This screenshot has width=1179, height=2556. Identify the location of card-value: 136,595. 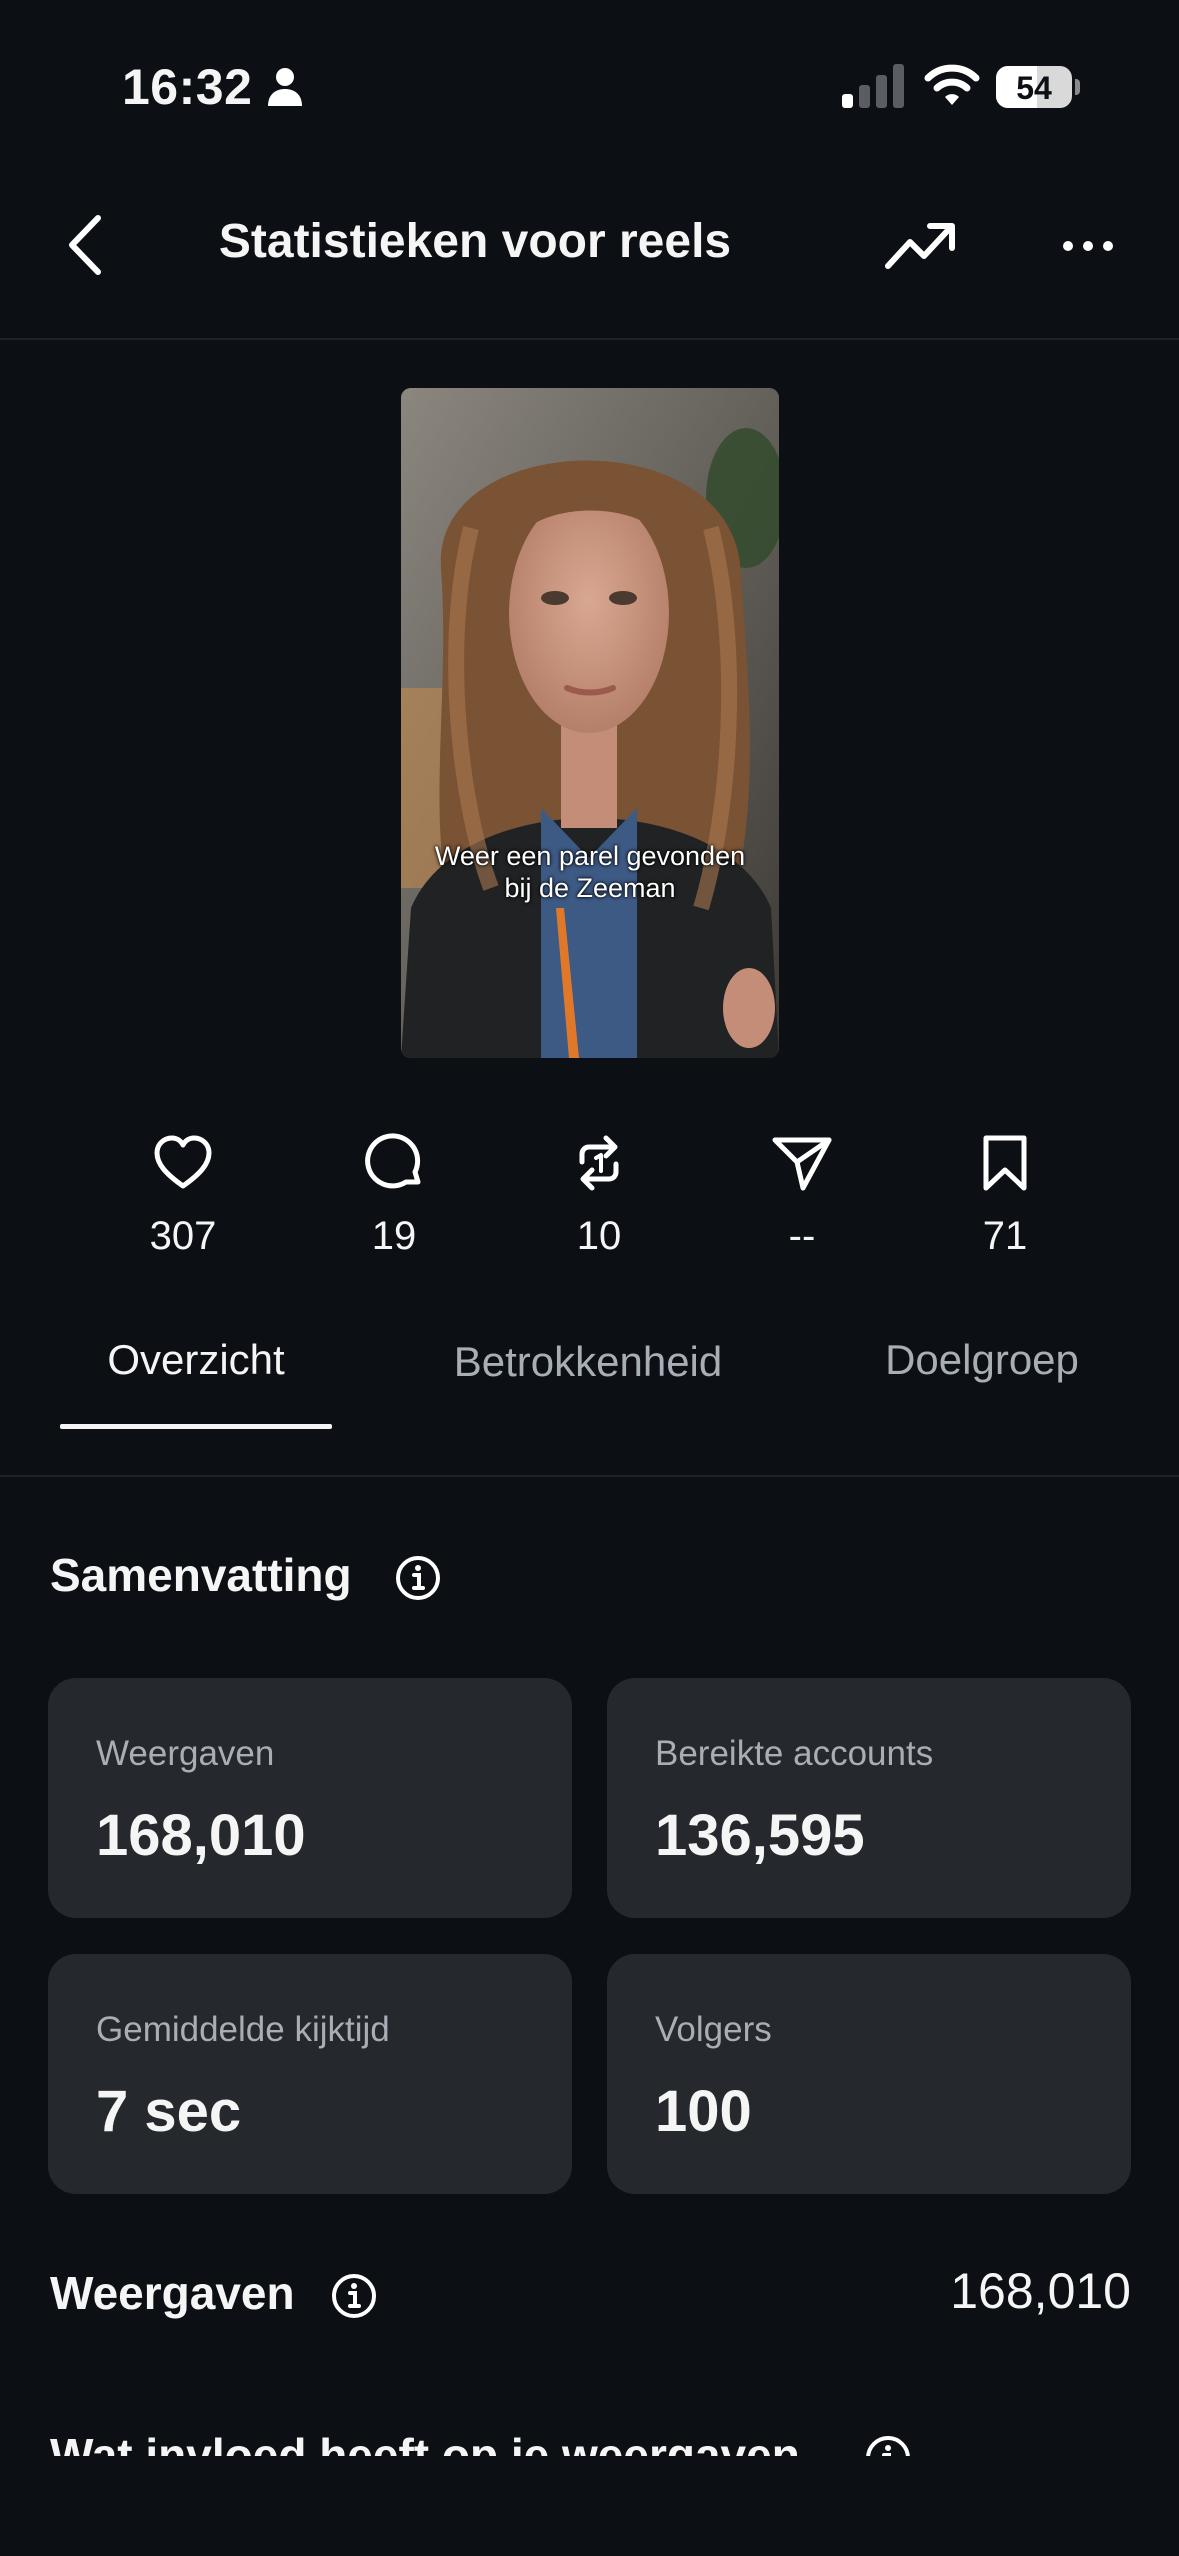
(760, 1835).